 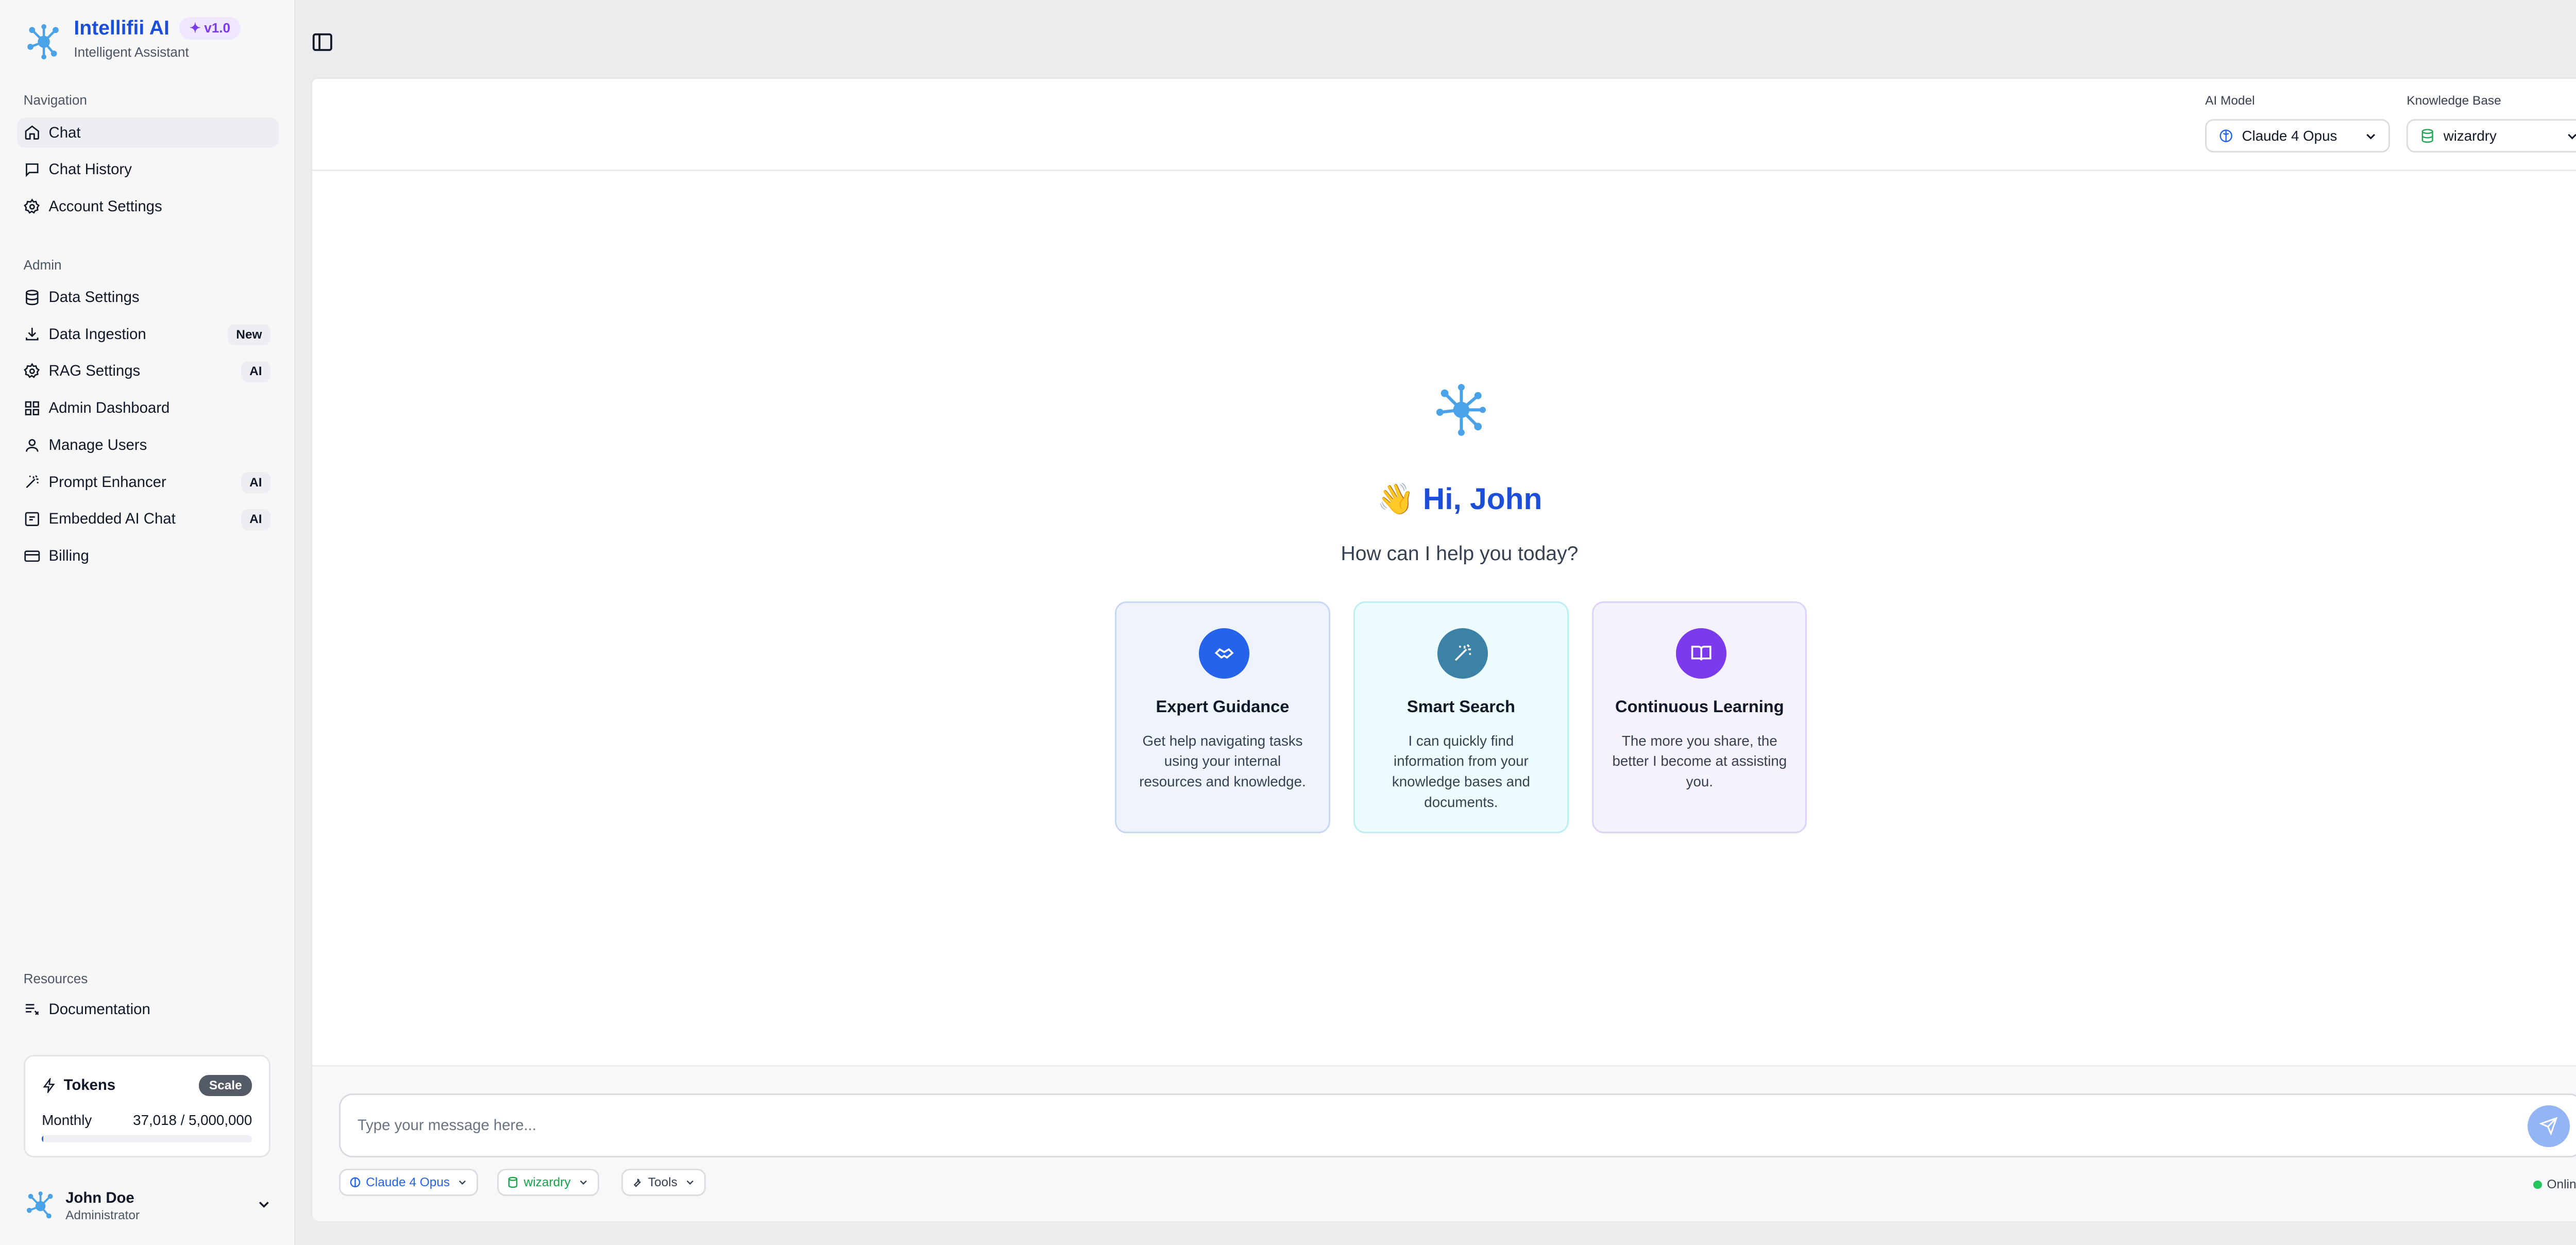 I want to click on tokens-usage: 37,018 / 5,000,000, so click(x=193, y=1120).